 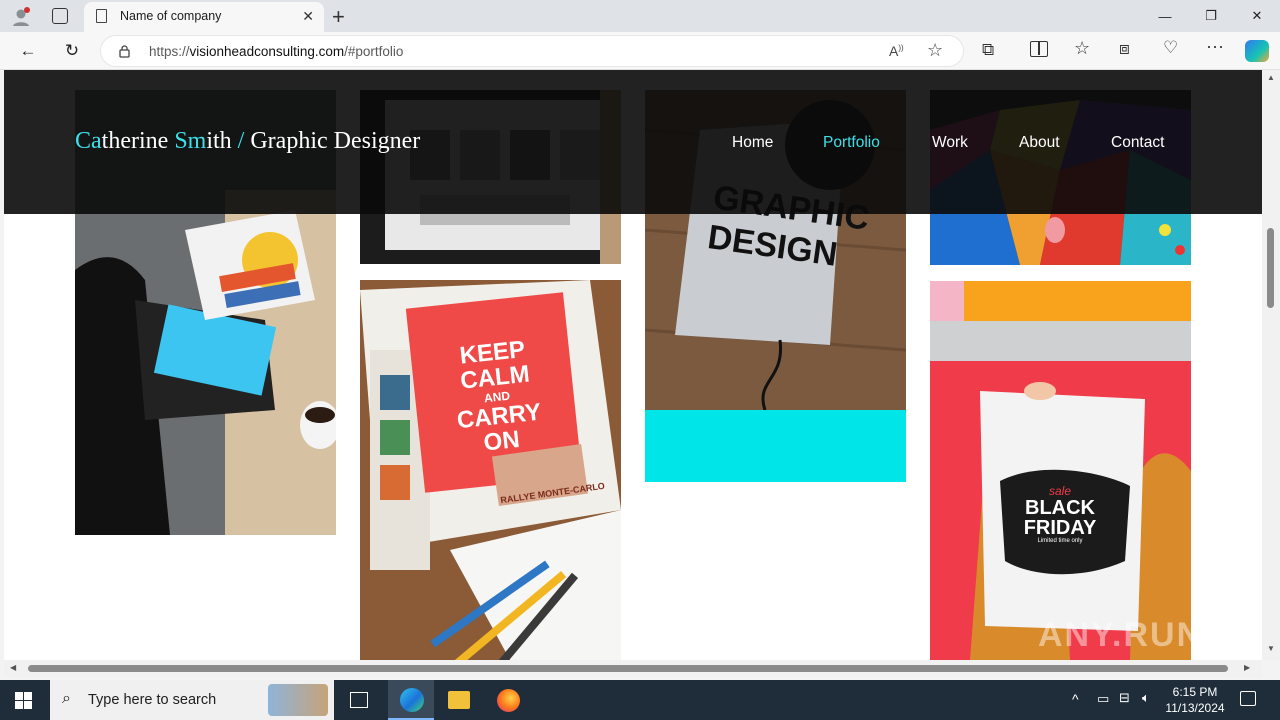 What do you see at coordinates (1165, 16) in the screenshot?
I see `minimize-icon: —` at bounding box center [1165, 16].